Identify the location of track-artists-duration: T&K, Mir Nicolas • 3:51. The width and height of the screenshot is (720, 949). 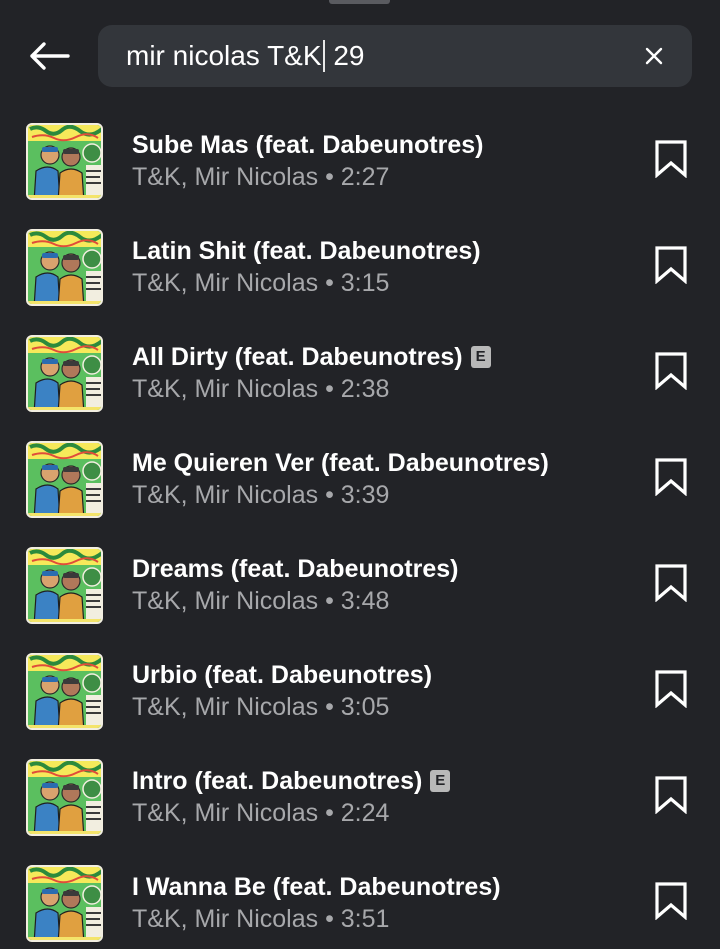
(261, 919).